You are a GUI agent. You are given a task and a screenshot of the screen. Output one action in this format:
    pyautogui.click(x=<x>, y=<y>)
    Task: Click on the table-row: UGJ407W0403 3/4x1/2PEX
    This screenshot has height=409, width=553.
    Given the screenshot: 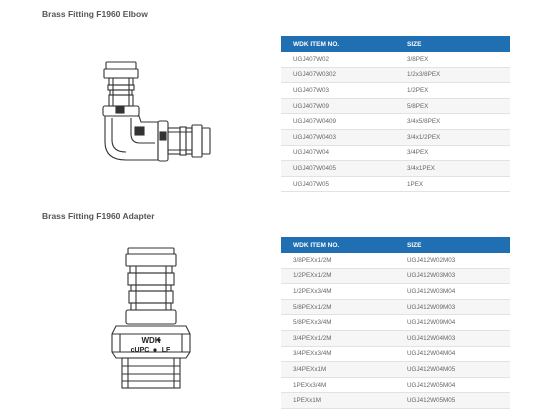 What is the action you would take?
    pyautogui.click(x=395, y=137)
    